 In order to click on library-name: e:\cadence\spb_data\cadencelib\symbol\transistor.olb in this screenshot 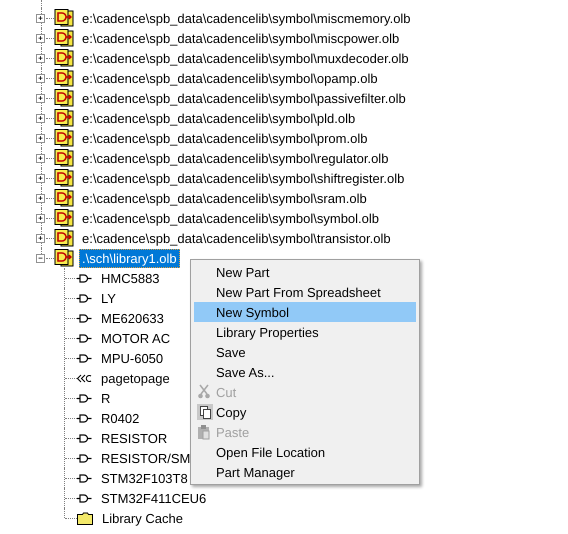, I will do `click(236, 238)`.